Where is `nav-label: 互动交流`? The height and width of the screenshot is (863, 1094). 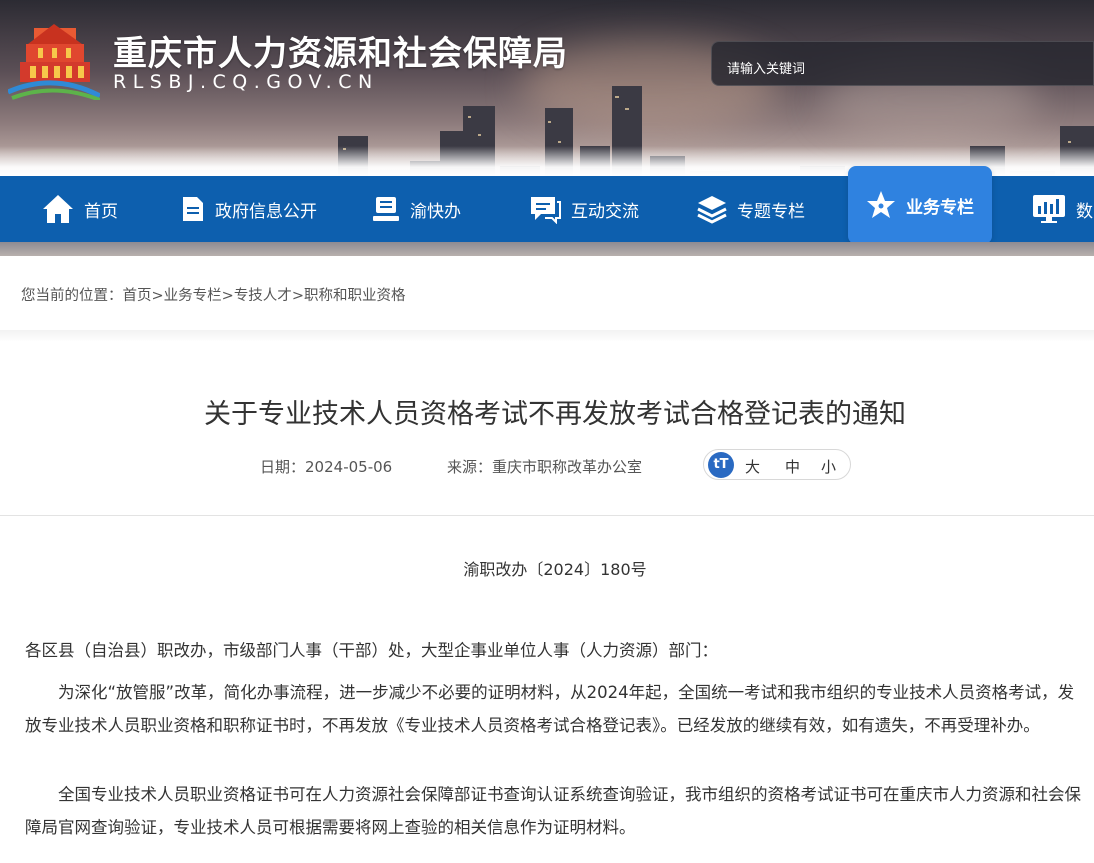
nav-label: 互动交流 is located at coordinates (605, 211).